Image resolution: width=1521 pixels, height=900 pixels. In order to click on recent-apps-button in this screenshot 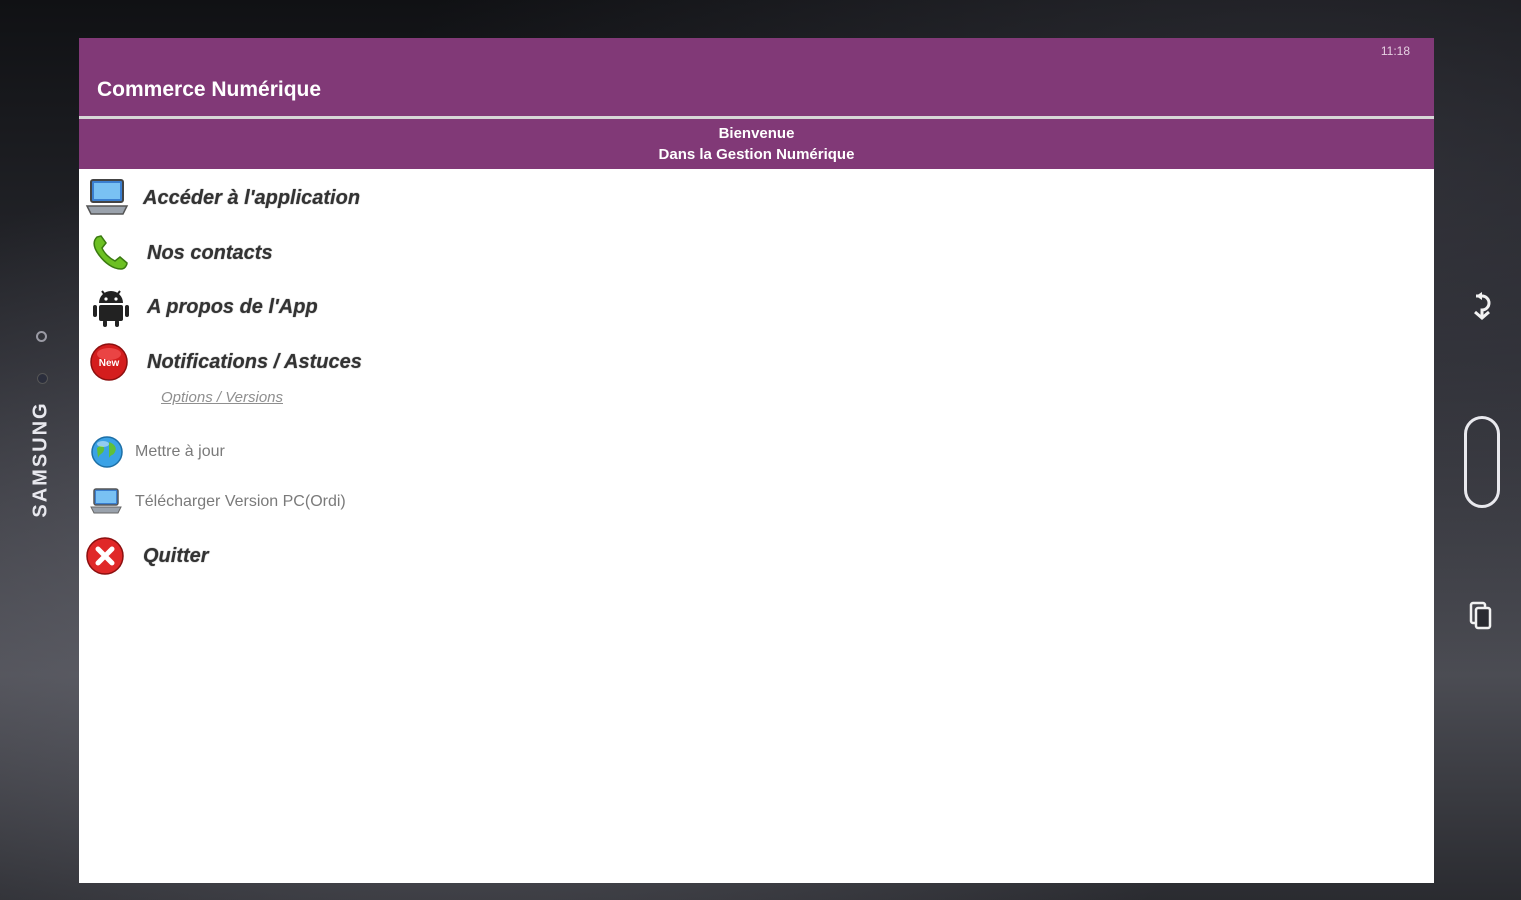, I will do `click(1481, 616)`.